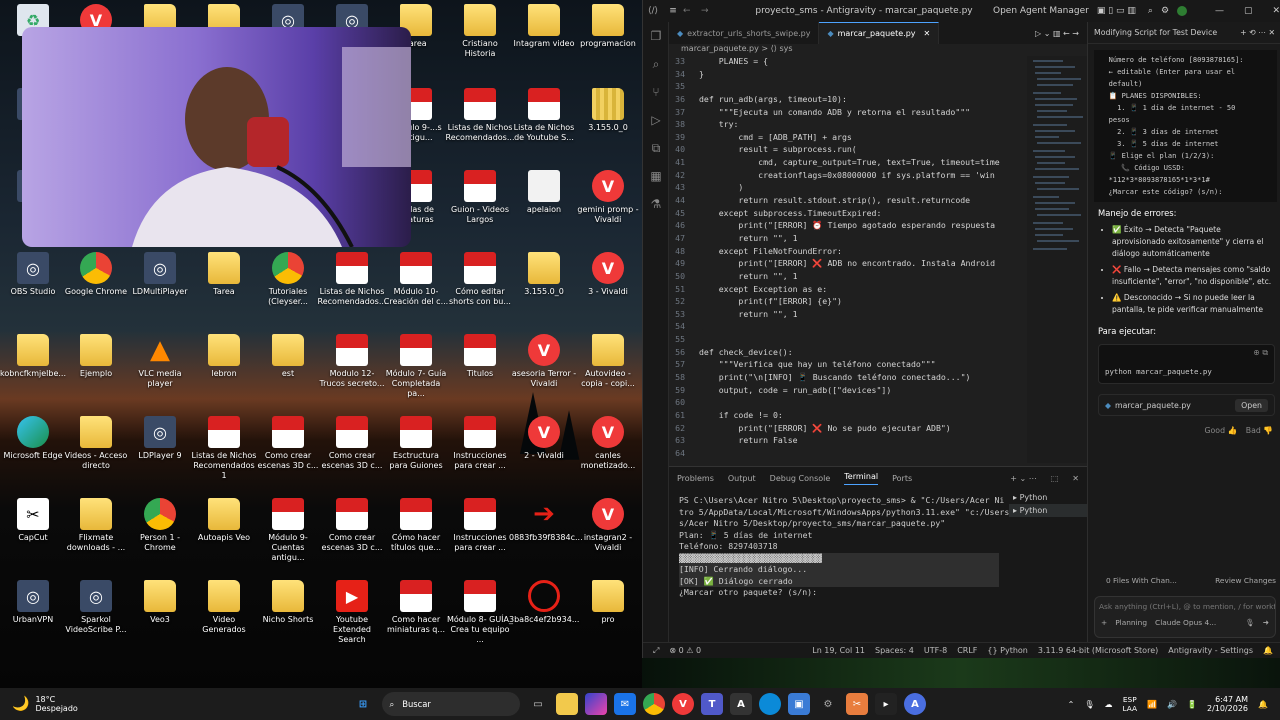 Image resolution: width=1280 pixels, height=720 pixels. Describe the element at coordinates (608, 535) in the screenshot. I see `desktop-icon: Vinstagran2 - Vivaldi` at that location.